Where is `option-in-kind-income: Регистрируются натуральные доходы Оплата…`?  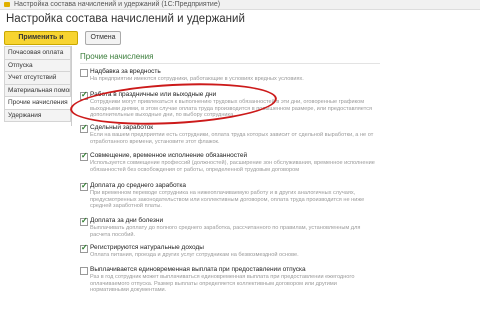
option-in-kind-income: Регистрируются натуральные доходы Оплата… is located at coordinates (227, 252).